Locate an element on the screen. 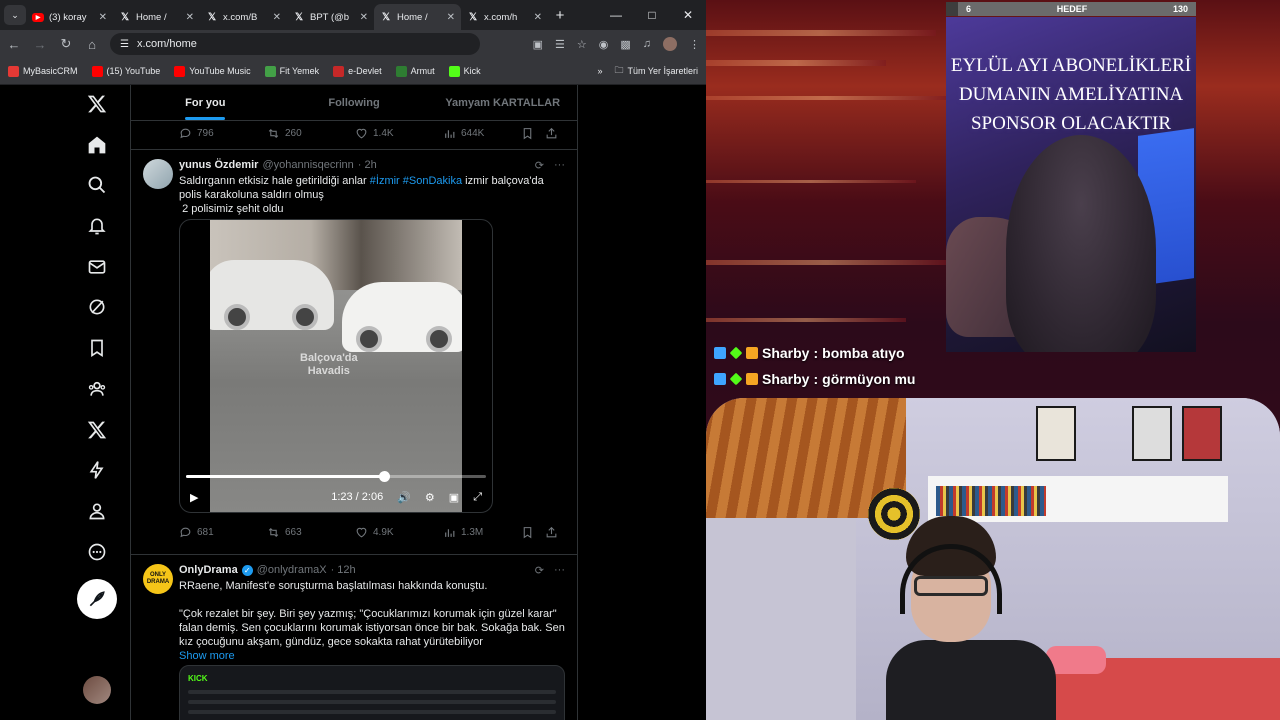  volume-icon: 🔊 is located at coordinates (404, 497).